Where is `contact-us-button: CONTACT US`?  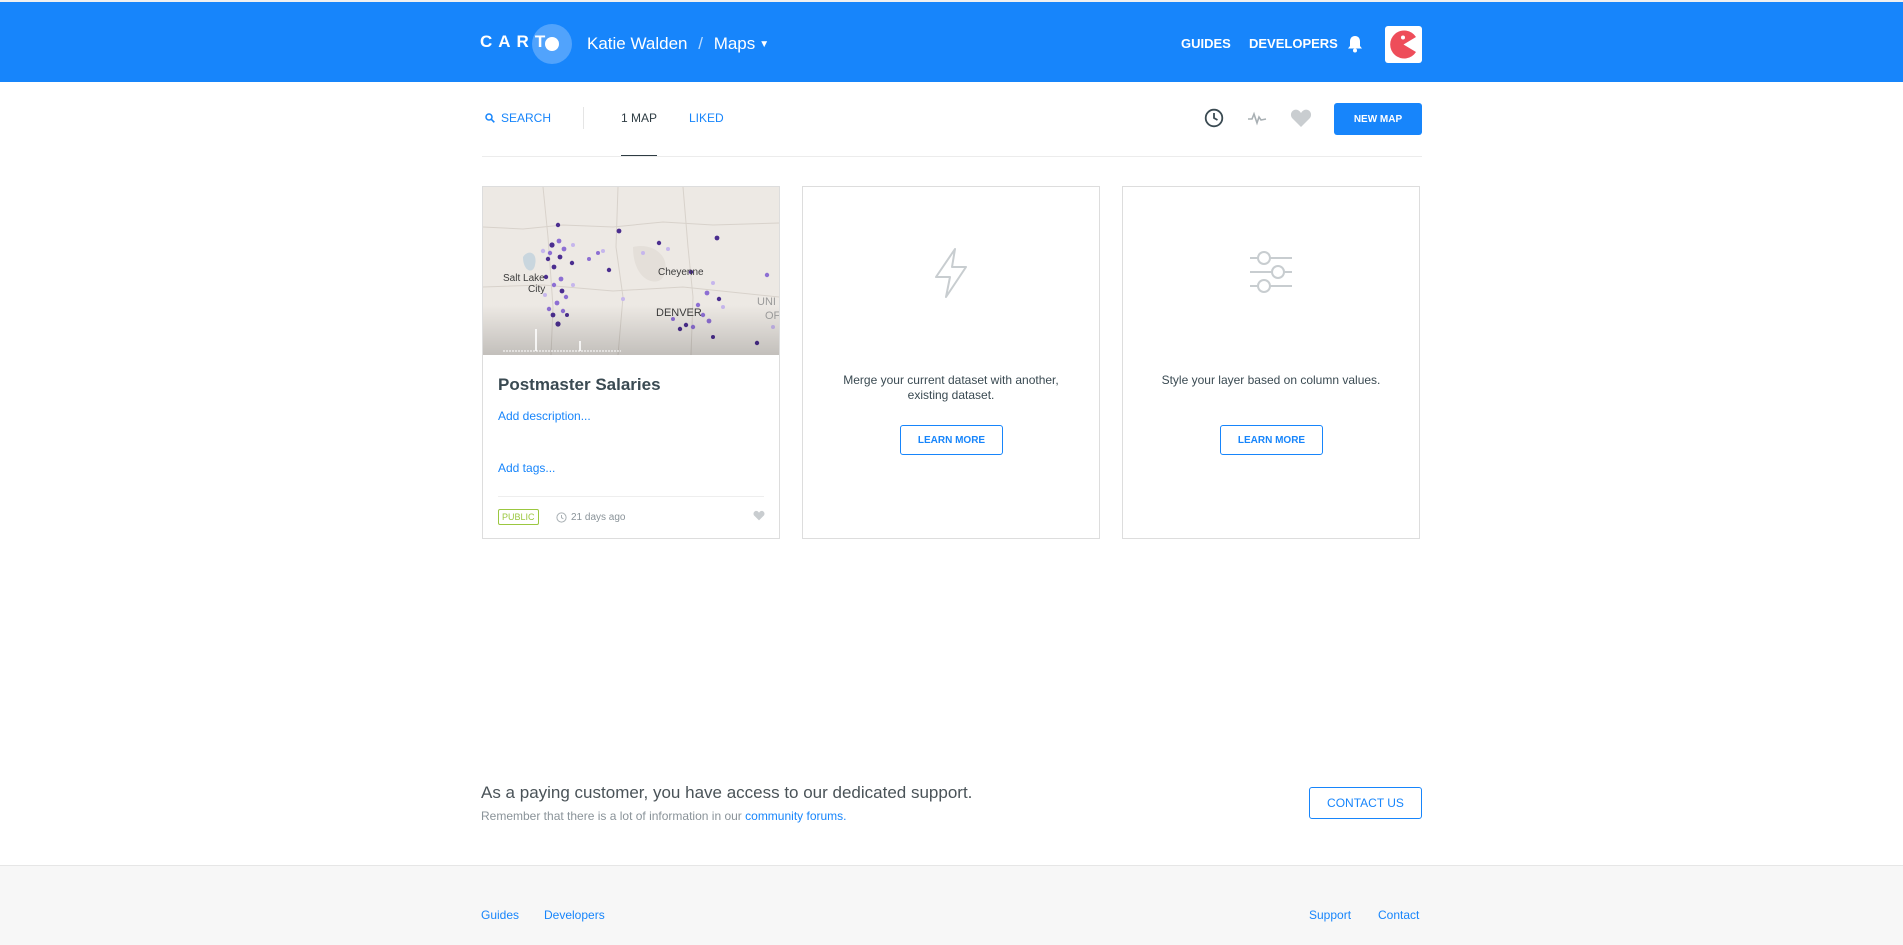 contact-us-button: CONTACT US is located at coordinates (1365, 803).